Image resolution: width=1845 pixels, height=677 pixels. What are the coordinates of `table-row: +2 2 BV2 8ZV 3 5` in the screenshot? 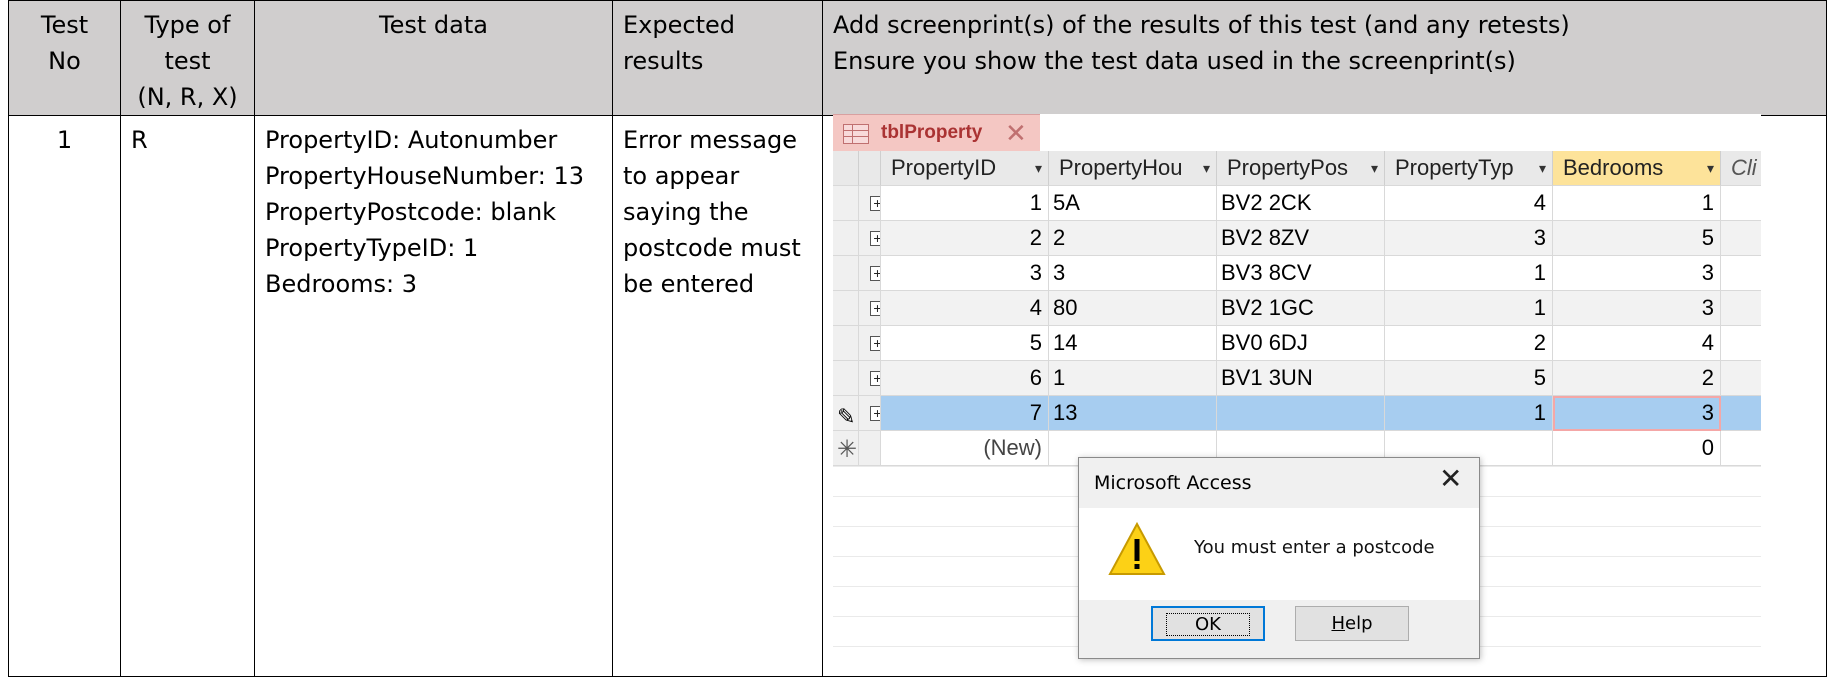 It's located at (1297, 238).